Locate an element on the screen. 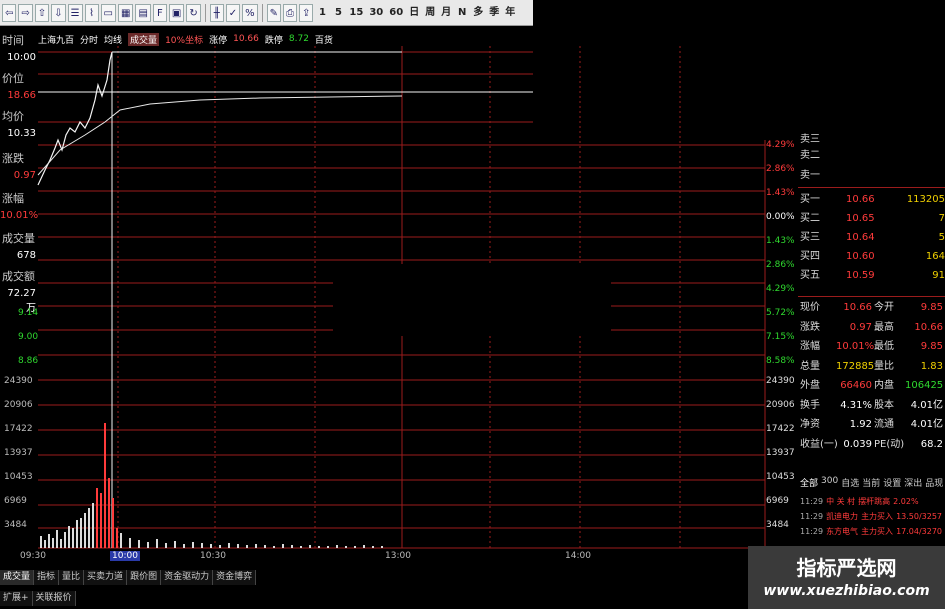 This screenshot has height=609, width=945. quote-value2-4: 106425 is located at coordinates (924, 385).